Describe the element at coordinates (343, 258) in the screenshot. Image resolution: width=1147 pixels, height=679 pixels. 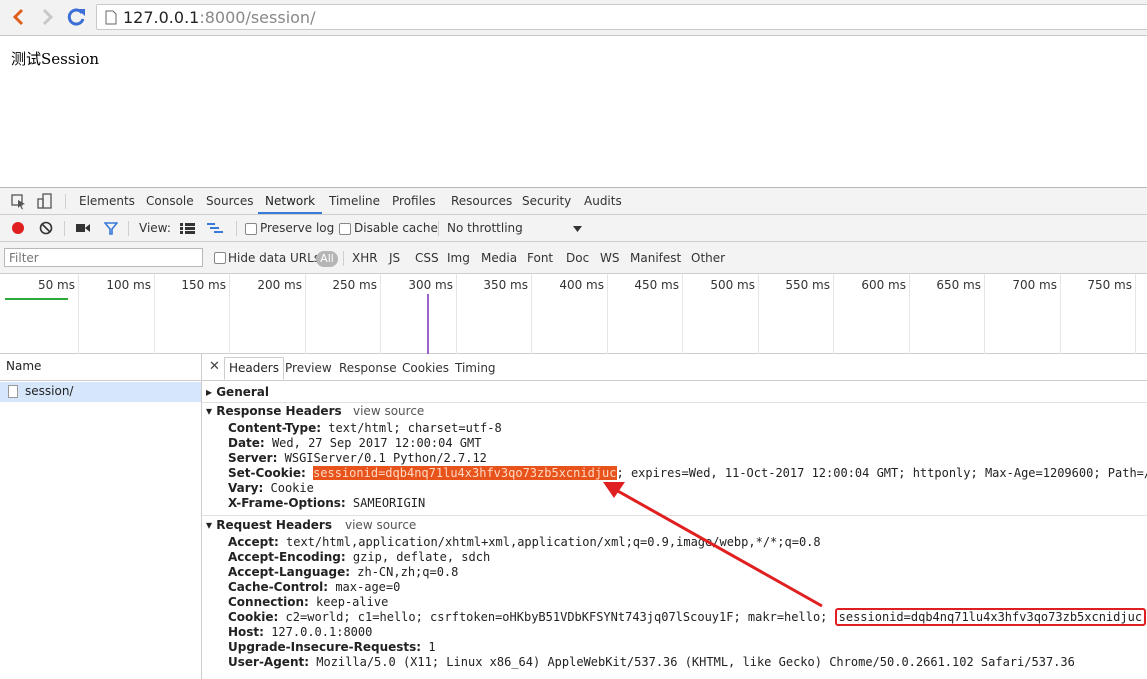
I see `filter-separator` at that location.